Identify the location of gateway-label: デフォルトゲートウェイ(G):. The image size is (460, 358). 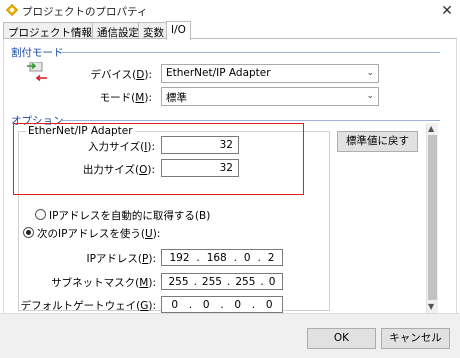
(88, 306).